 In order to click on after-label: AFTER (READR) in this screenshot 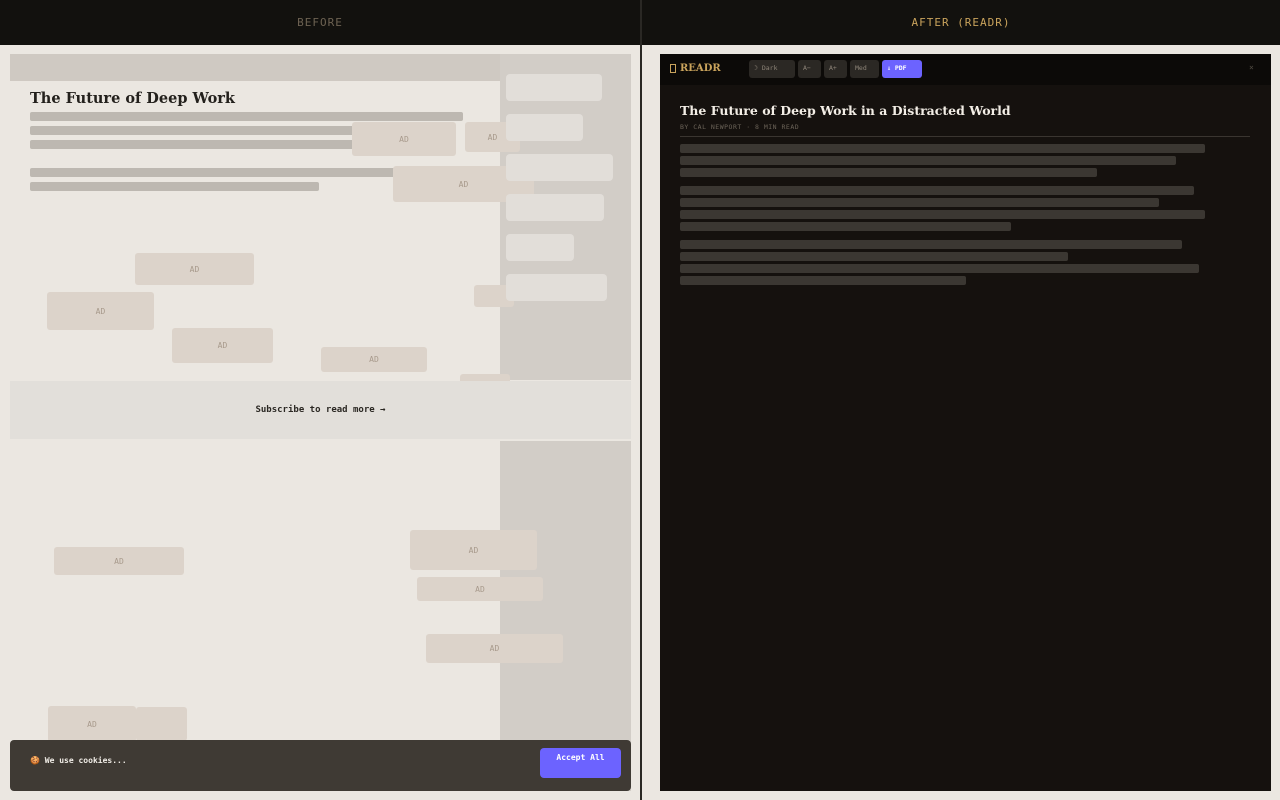, I will do `click(961, 22)`.